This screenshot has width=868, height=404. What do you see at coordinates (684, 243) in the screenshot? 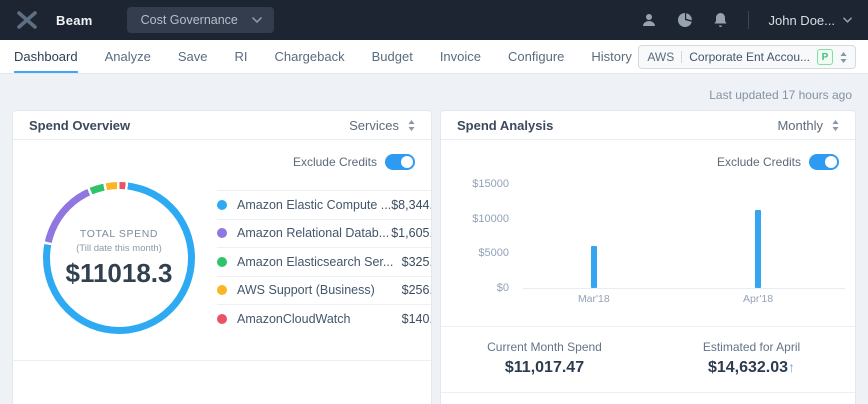
I see `bar-plot-area: Mar'18 Apr'18` at bounding box center [684, 243].